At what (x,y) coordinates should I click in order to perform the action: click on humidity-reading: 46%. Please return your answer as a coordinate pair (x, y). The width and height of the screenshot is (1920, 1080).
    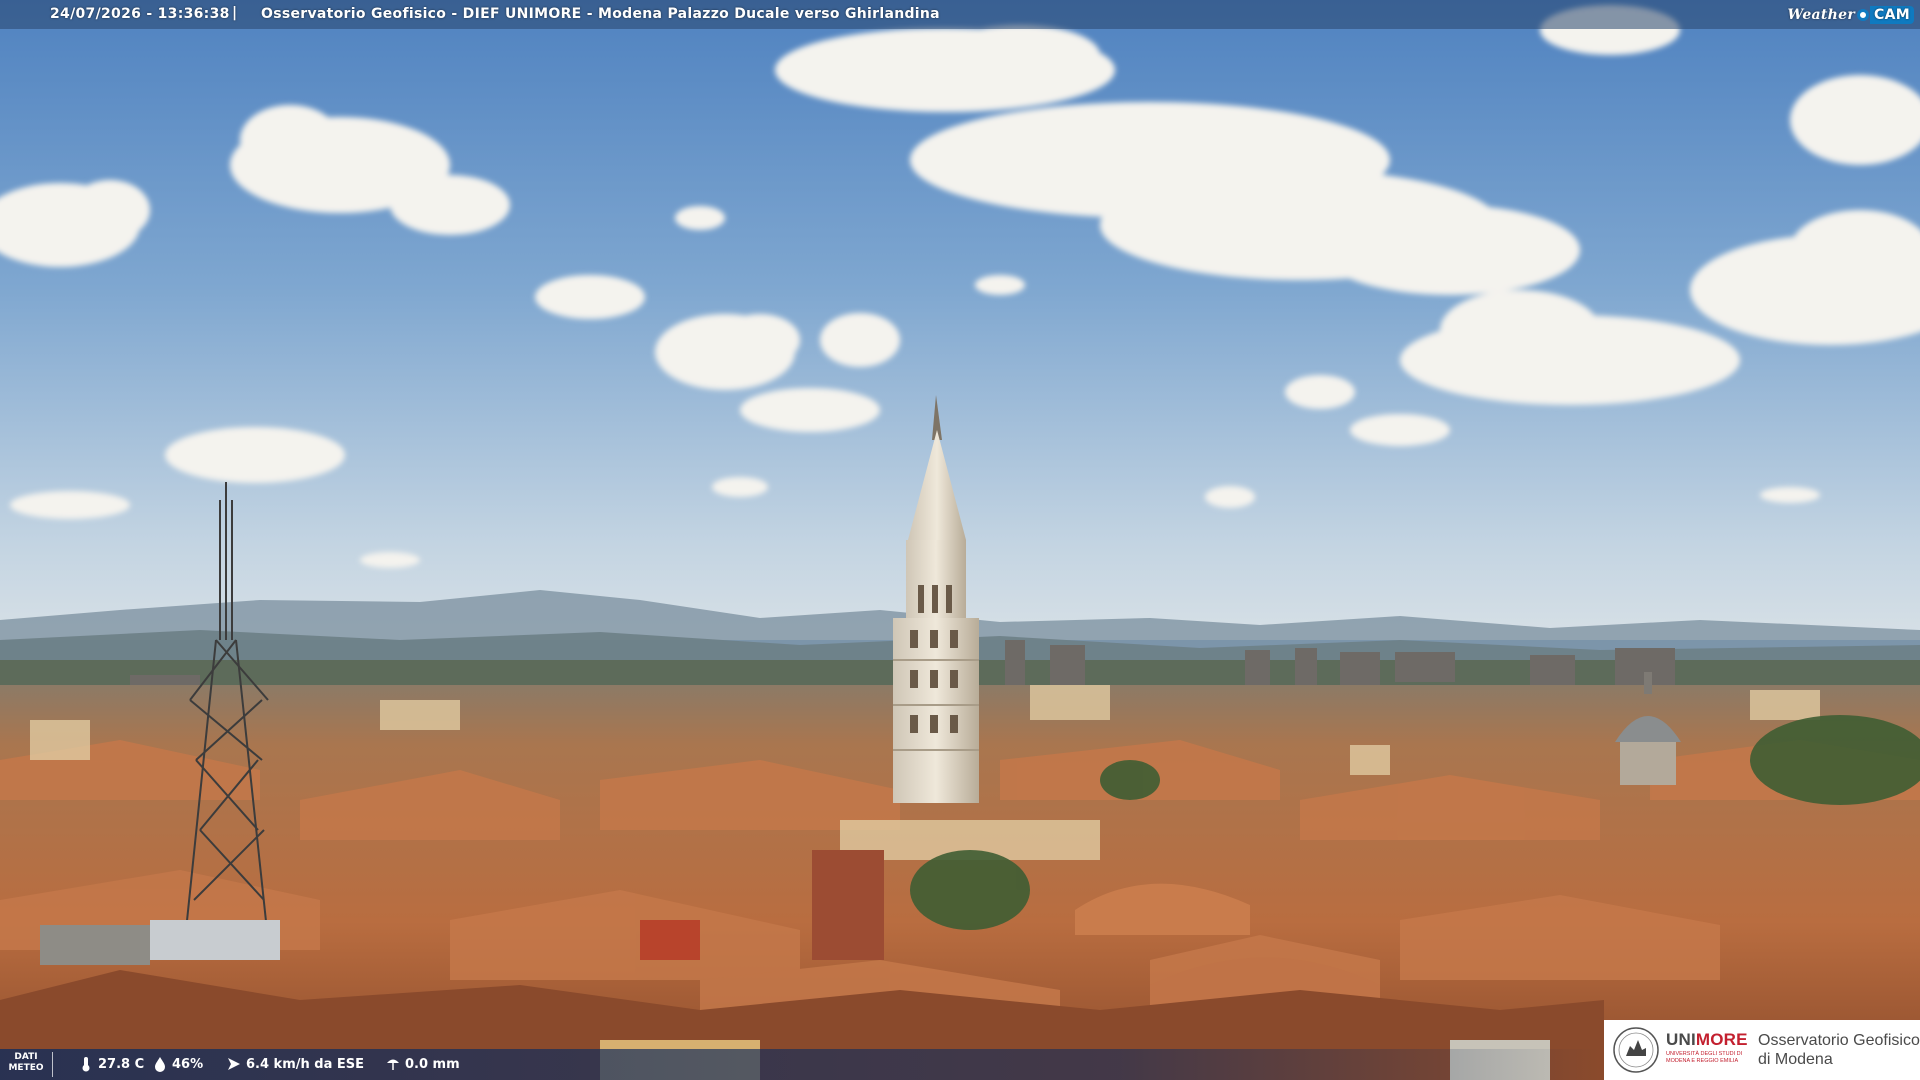
    Looking at the image, I should click on (177, 1064).